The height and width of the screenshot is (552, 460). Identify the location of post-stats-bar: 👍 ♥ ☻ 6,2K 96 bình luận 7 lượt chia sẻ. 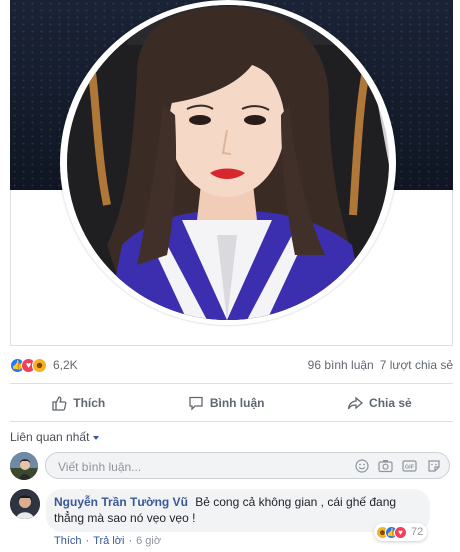
(231, 365).